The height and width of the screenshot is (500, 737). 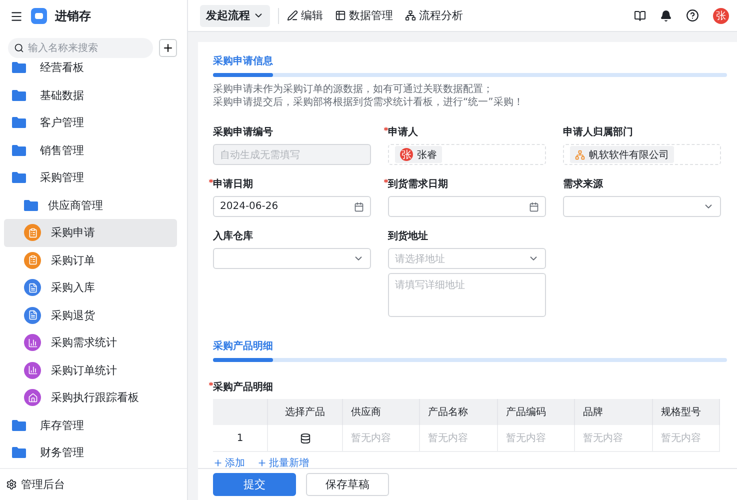 What do you see at coordinates (614, 412) in the screenshot?
I see `table-header: 品牌` at bounding box center [614, 412].